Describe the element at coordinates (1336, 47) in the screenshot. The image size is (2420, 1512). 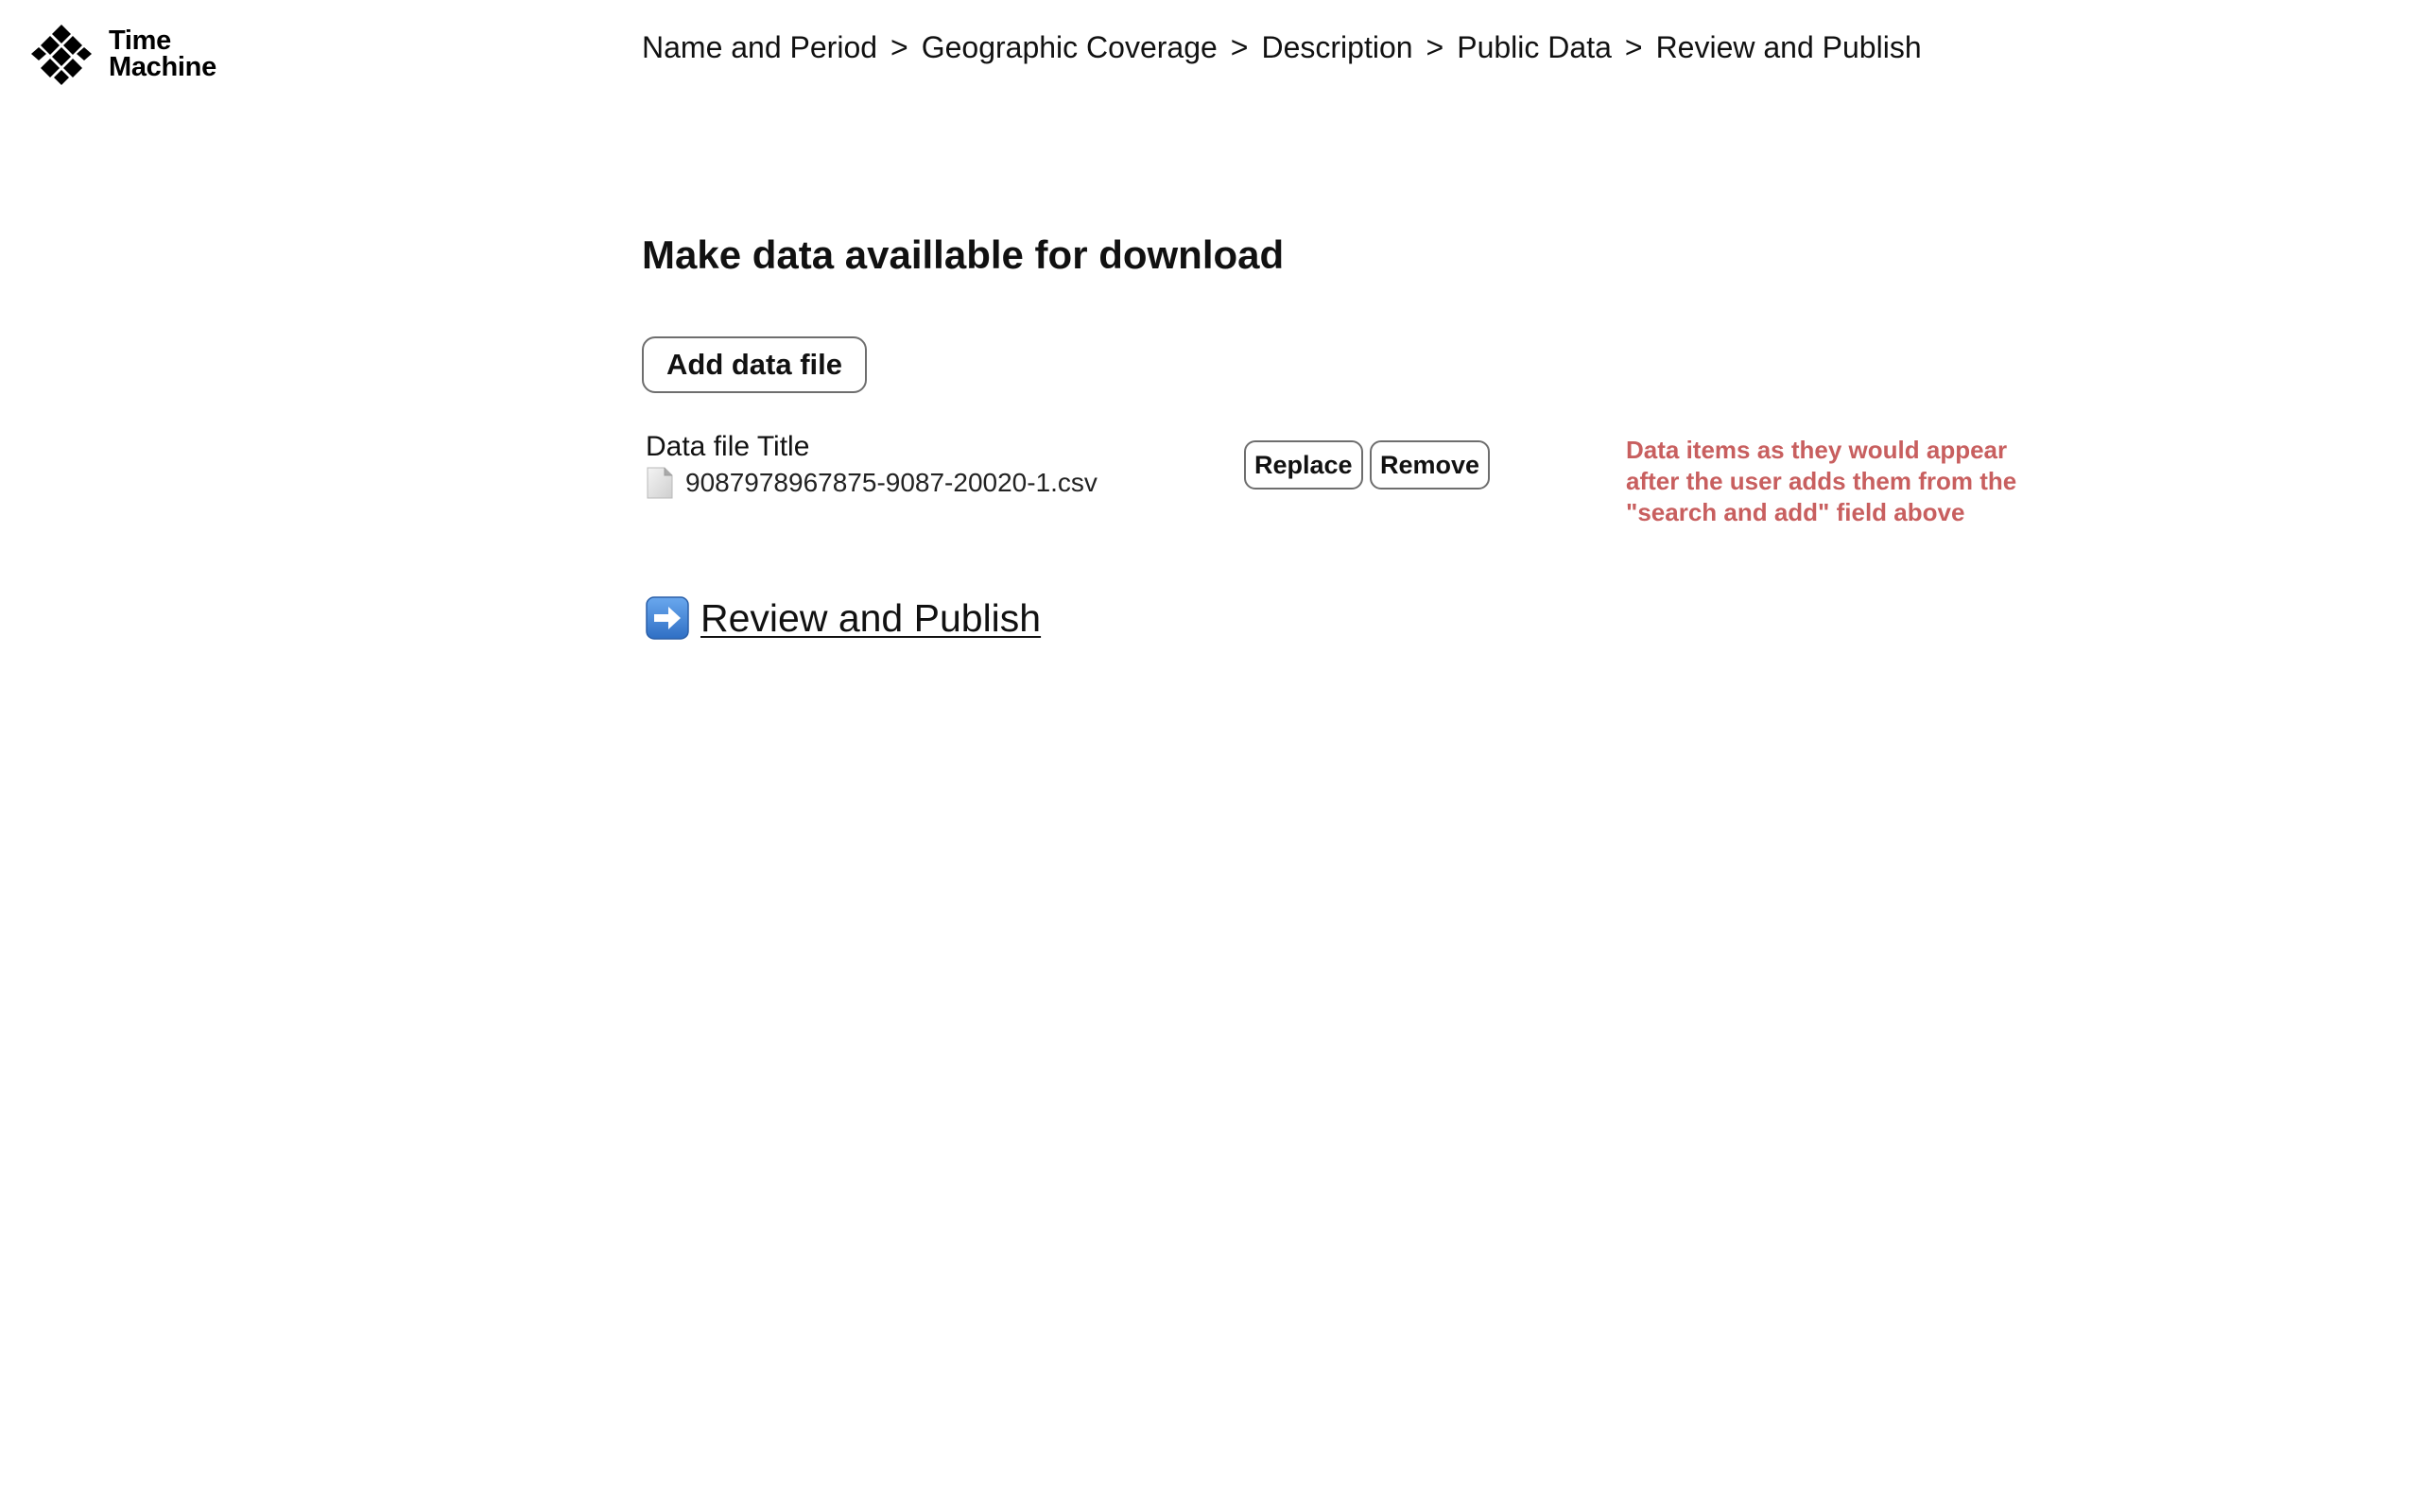
I see `breadcrumb-description: Description` at that location.